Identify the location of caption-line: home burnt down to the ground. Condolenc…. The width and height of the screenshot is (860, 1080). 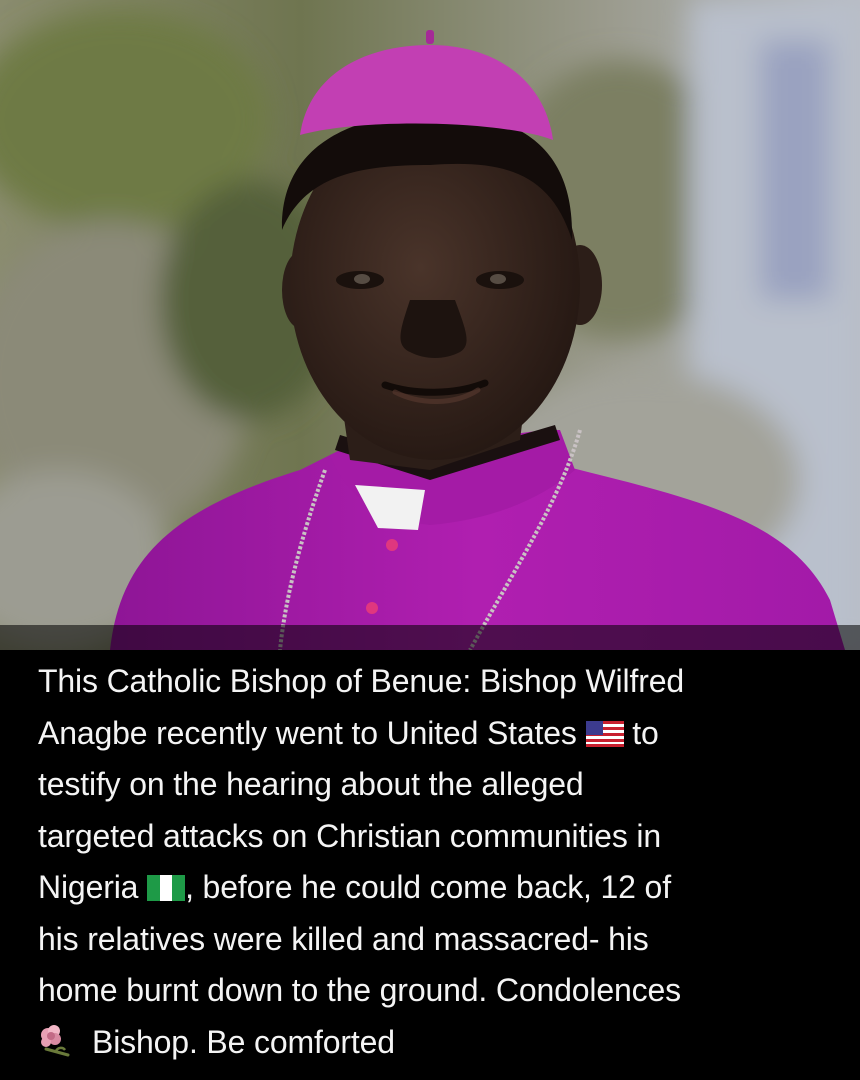
(449, 991).